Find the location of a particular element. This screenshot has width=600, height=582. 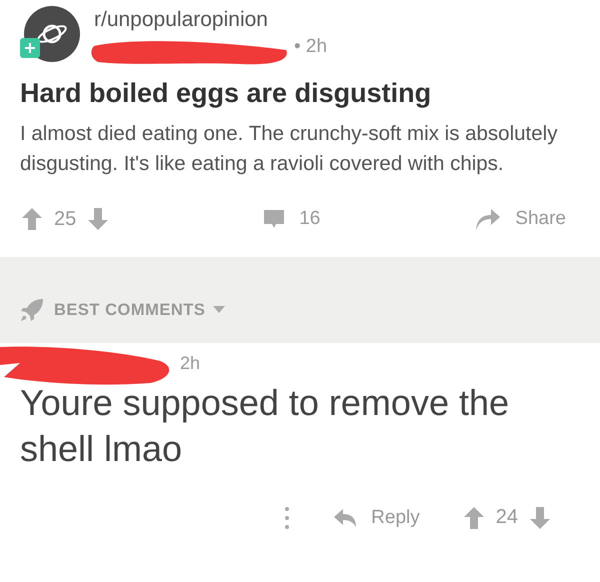

caret-icon is located at coordinates (219, 310).